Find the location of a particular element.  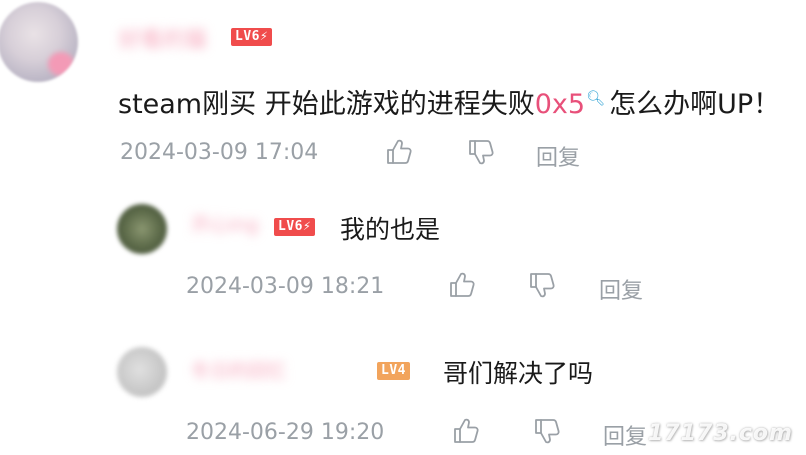

username: 好看的猫 is located at coordinates (163, 38).